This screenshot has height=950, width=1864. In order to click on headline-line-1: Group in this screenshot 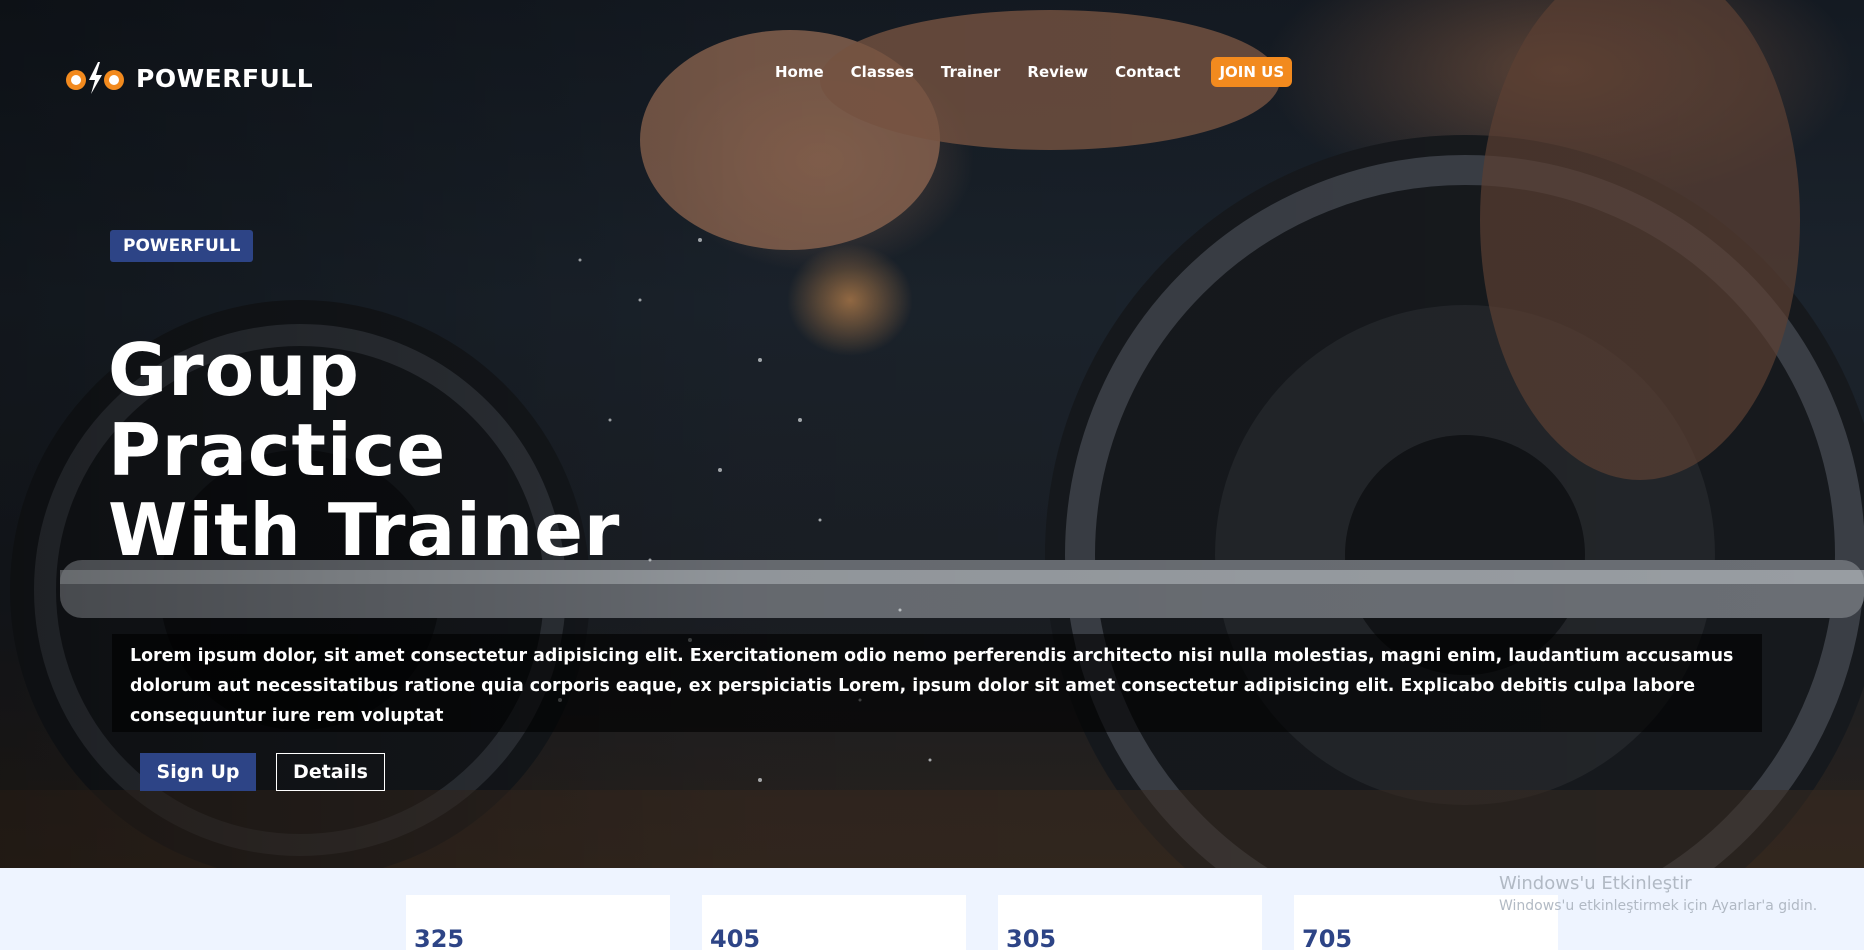, I will do `click(234, 370)`.